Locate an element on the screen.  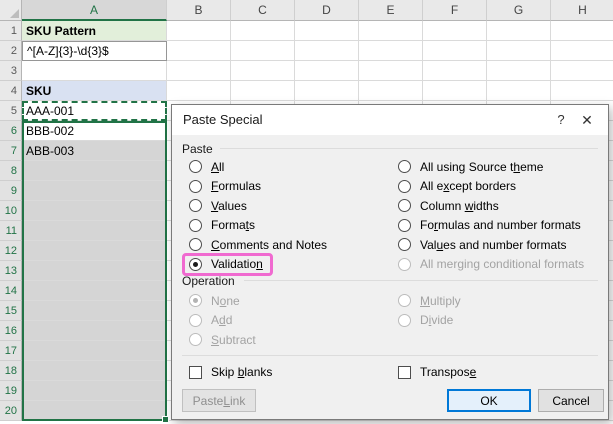
cell-a4: SKU is located at coordinates (94, 91).